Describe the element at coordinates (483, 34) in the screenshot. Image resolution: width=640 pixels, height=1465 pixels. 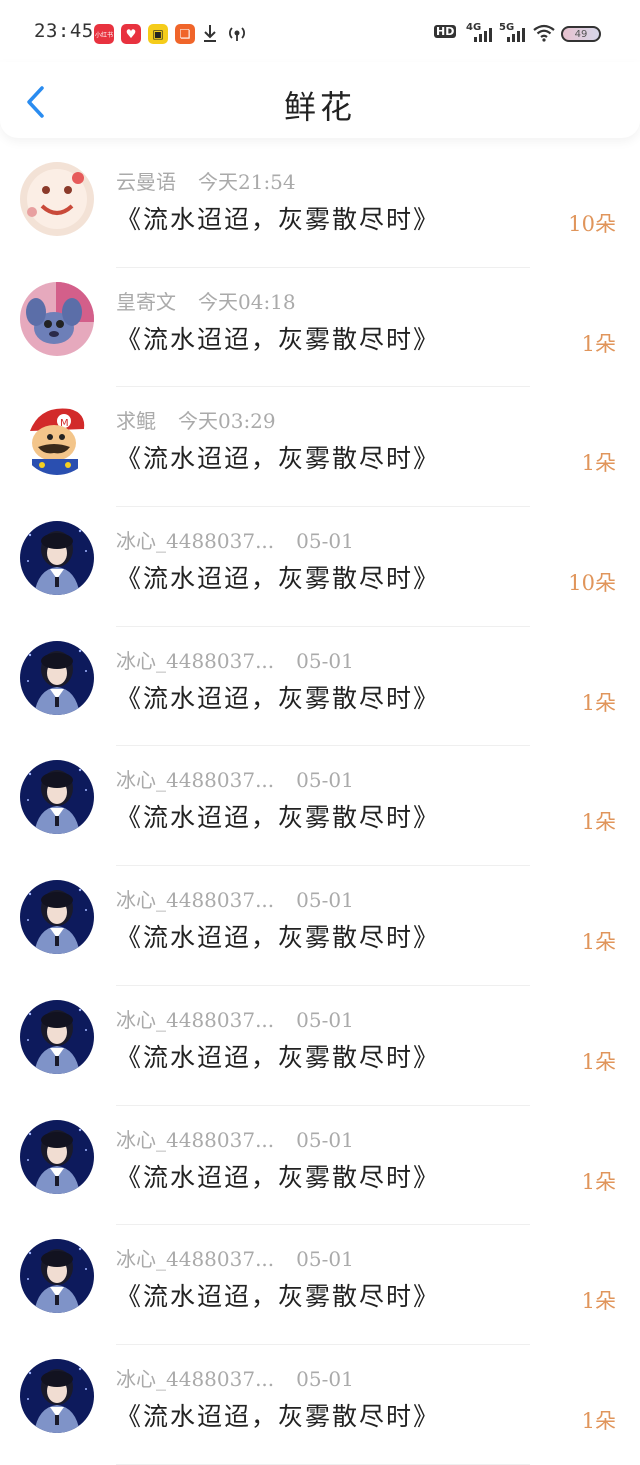
I see `signal-4g-icon` at that location.